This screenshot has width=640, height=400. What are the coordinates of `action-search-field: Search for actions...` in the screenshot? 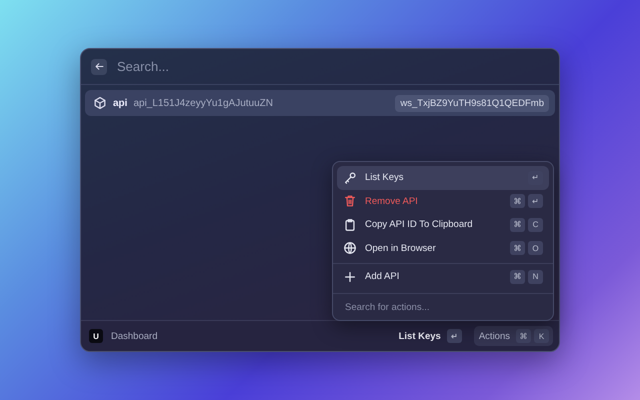 It's located at (443, 307).